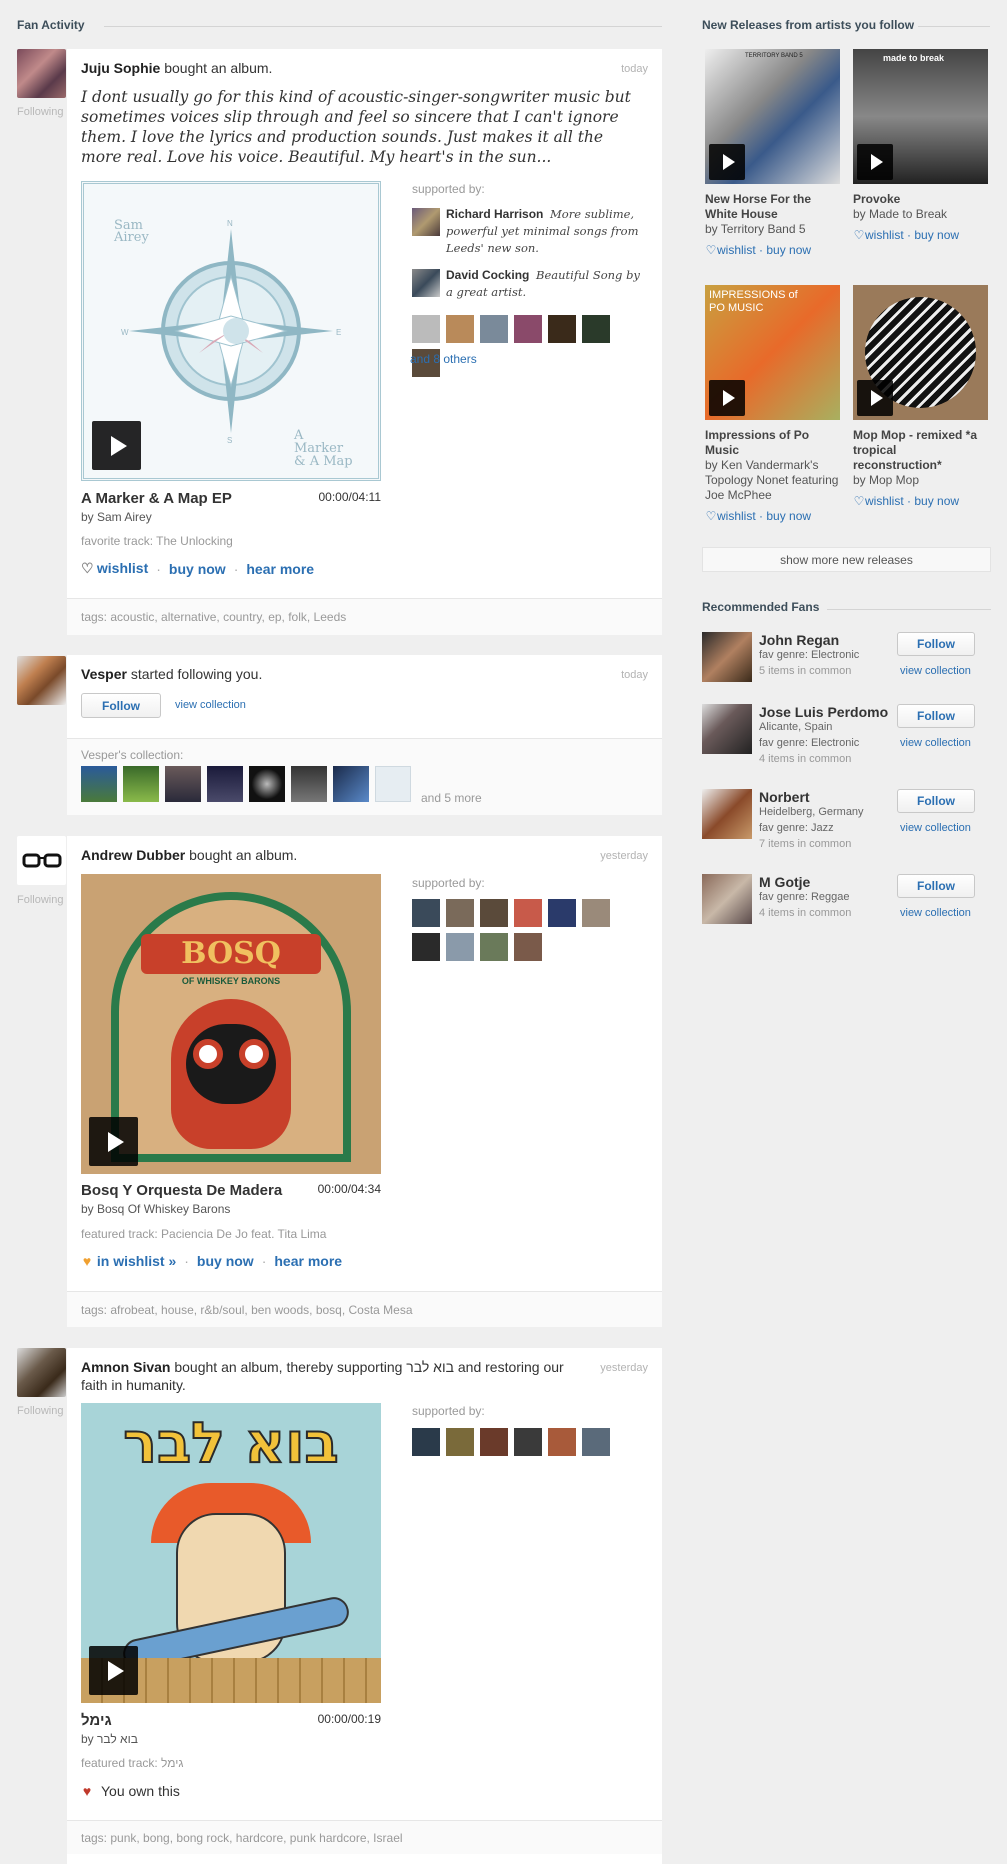  Describe the element at coordinates (451, 798) in the screenshot. I see `and-more-link: and 5 more` at that location.